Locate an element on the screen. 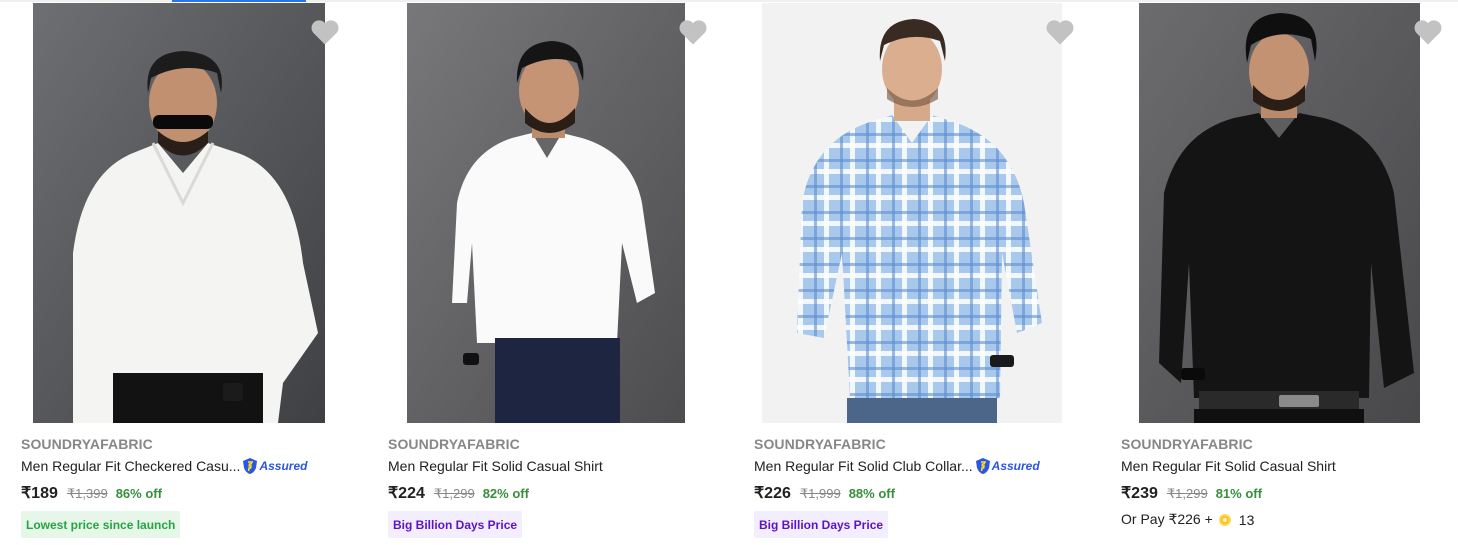 The width and height of the screenshot is (1458, 545). price-row: ₹224 ₹1,299 82% off is located at coordinates (458, 493).